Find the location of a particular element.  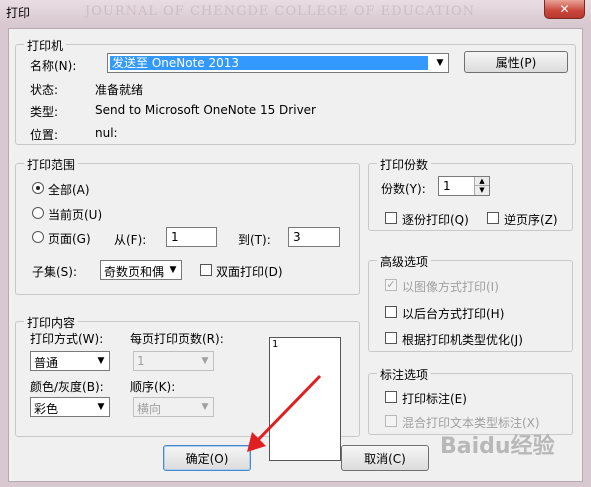

annotation-arrow-icon is located at coordinates (284, 413).